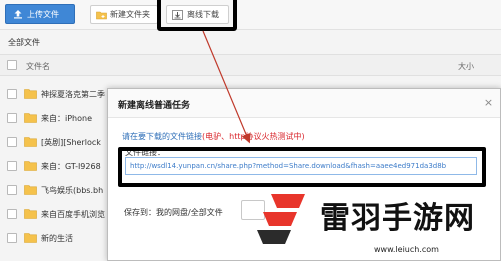 The height and width of the screenshot is (261, 501). I want to click on hint-text: 请在要下载的文件链接, so click(162, 136).